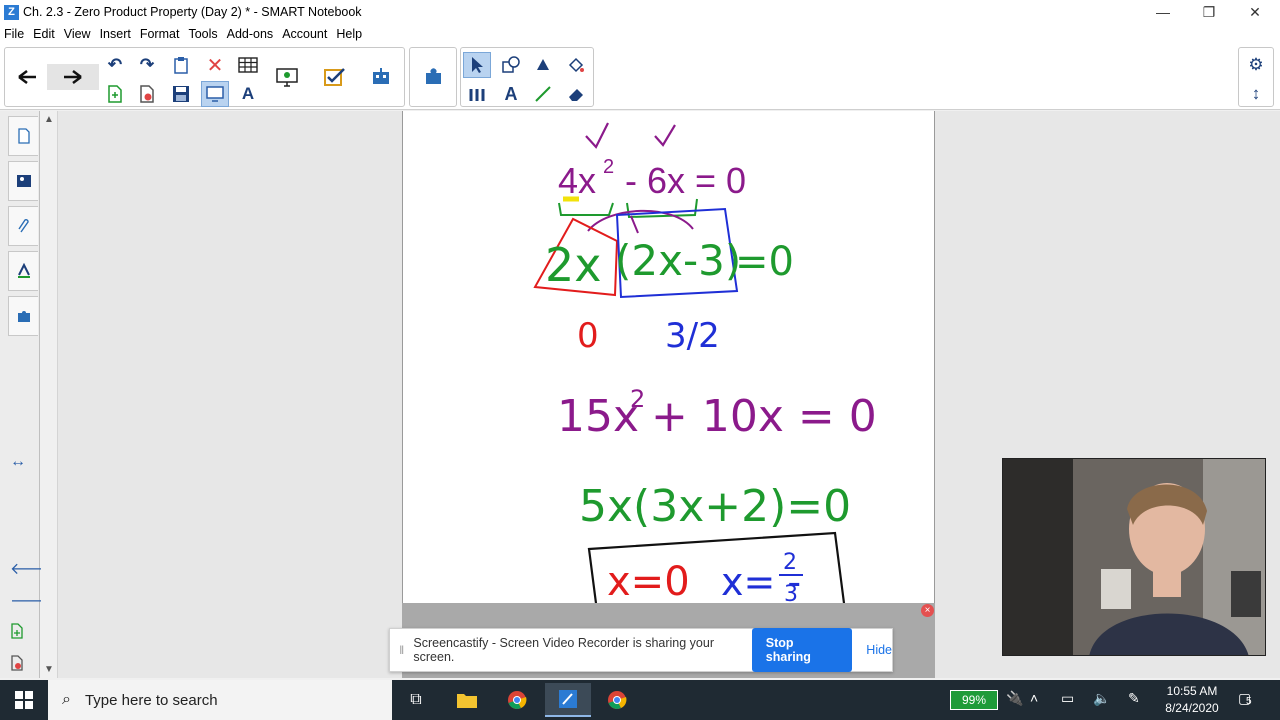  I want to click on clipboard-icon, so click(181, 65).